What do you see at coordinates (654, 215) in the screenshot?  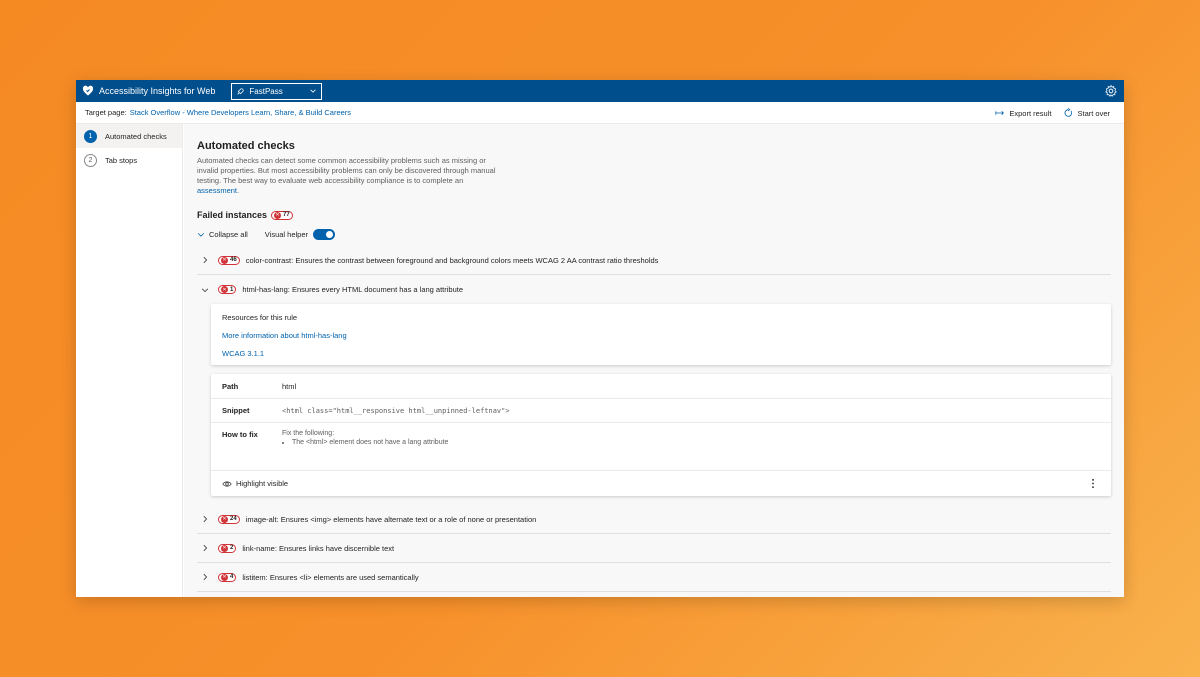 I see `failed-instances-heading: Failed instances ✕ 77` at bounding box center [654, 215].